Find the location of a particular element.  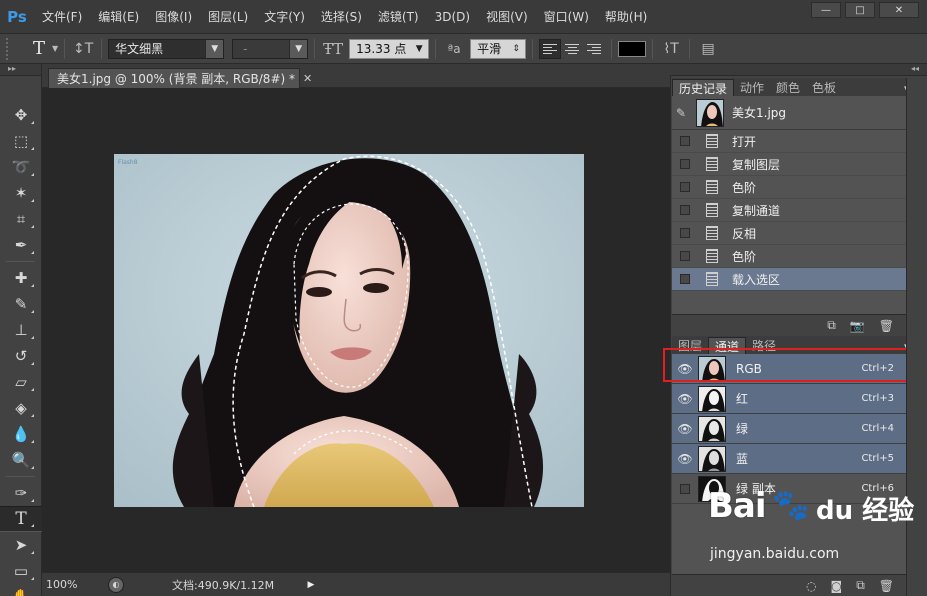

font-style-select: - ▼ is located at coordinates (270, 48).